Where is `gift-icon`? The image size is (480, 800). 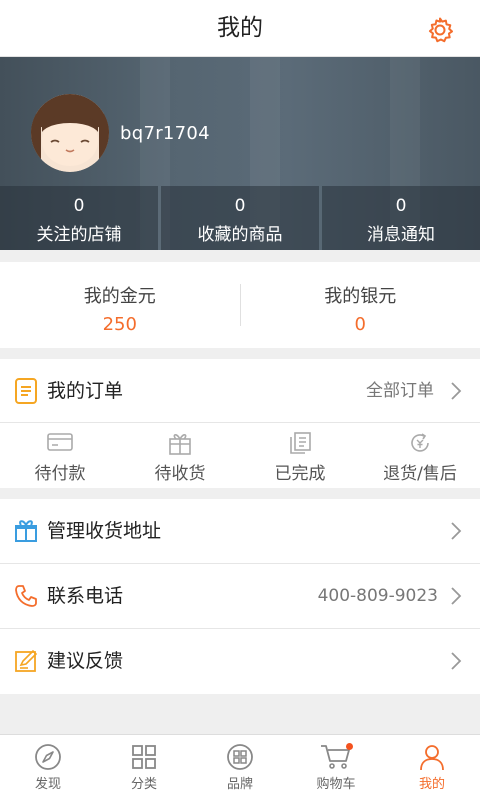
gift-icon is located at coordinates (26, 533).